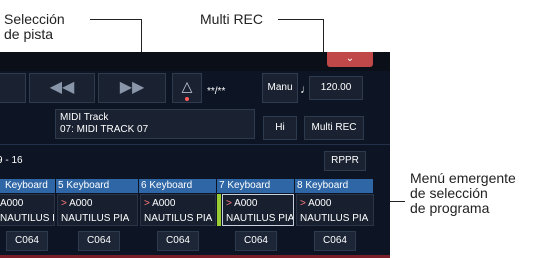 The width and height of the screenshot is (557, 258). What do you see at coordinates (280, 128) in the screenshot?
I see `hi-button: Hi` at bounding box center [280, 128].